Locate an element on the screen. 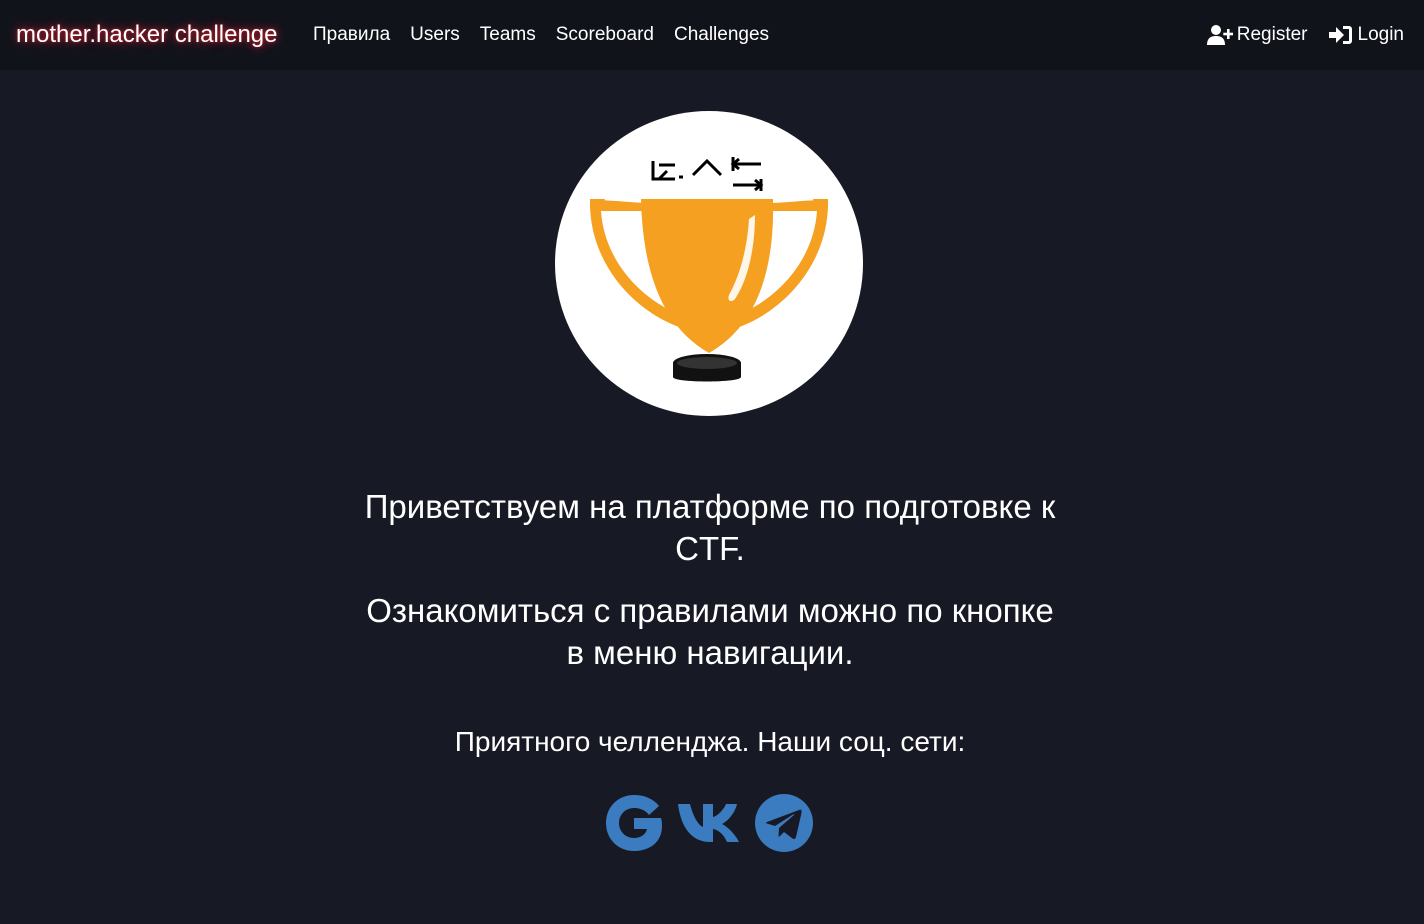 This screenshot has height=924, width=1424. nav-link-scoreboard: Scoreboard is located at coordinates (605, 35).